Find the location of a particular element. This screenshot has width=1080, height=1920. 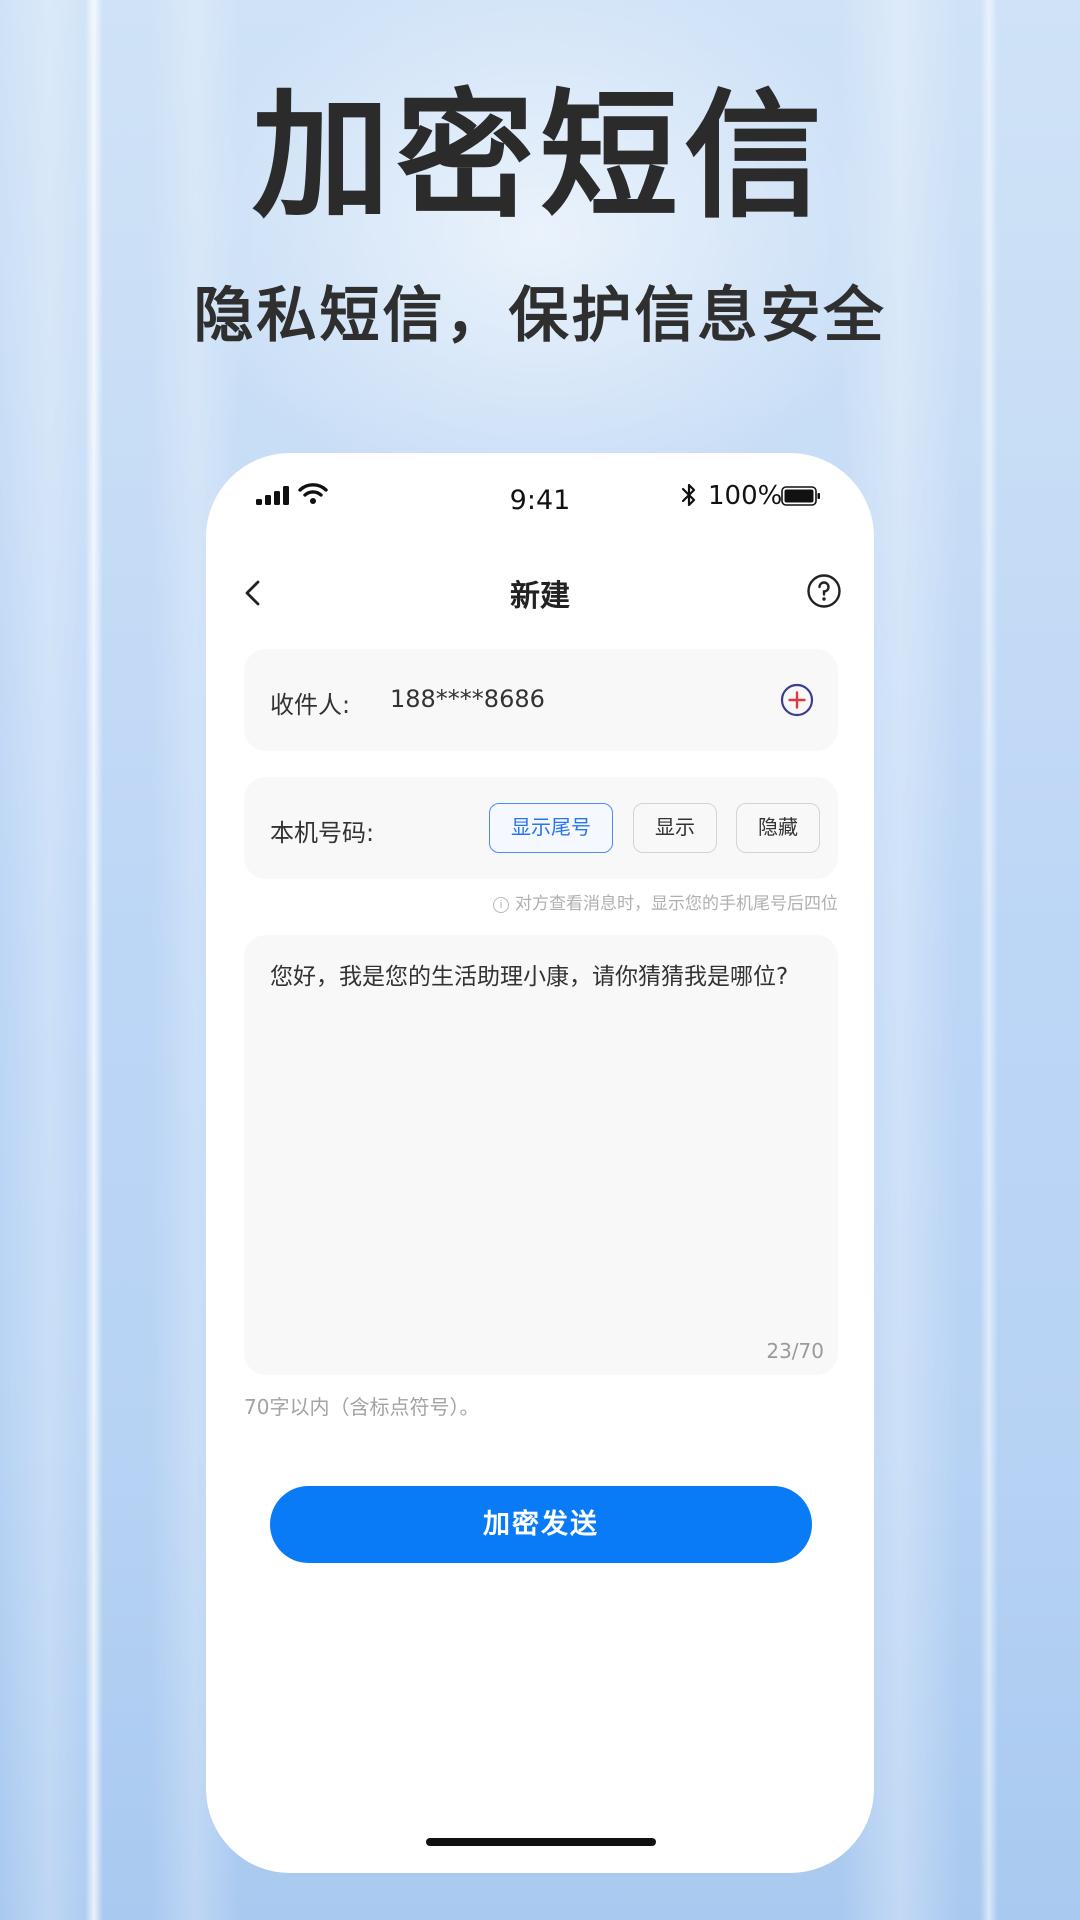

home-indicator is located at coordinates (541, 1842).